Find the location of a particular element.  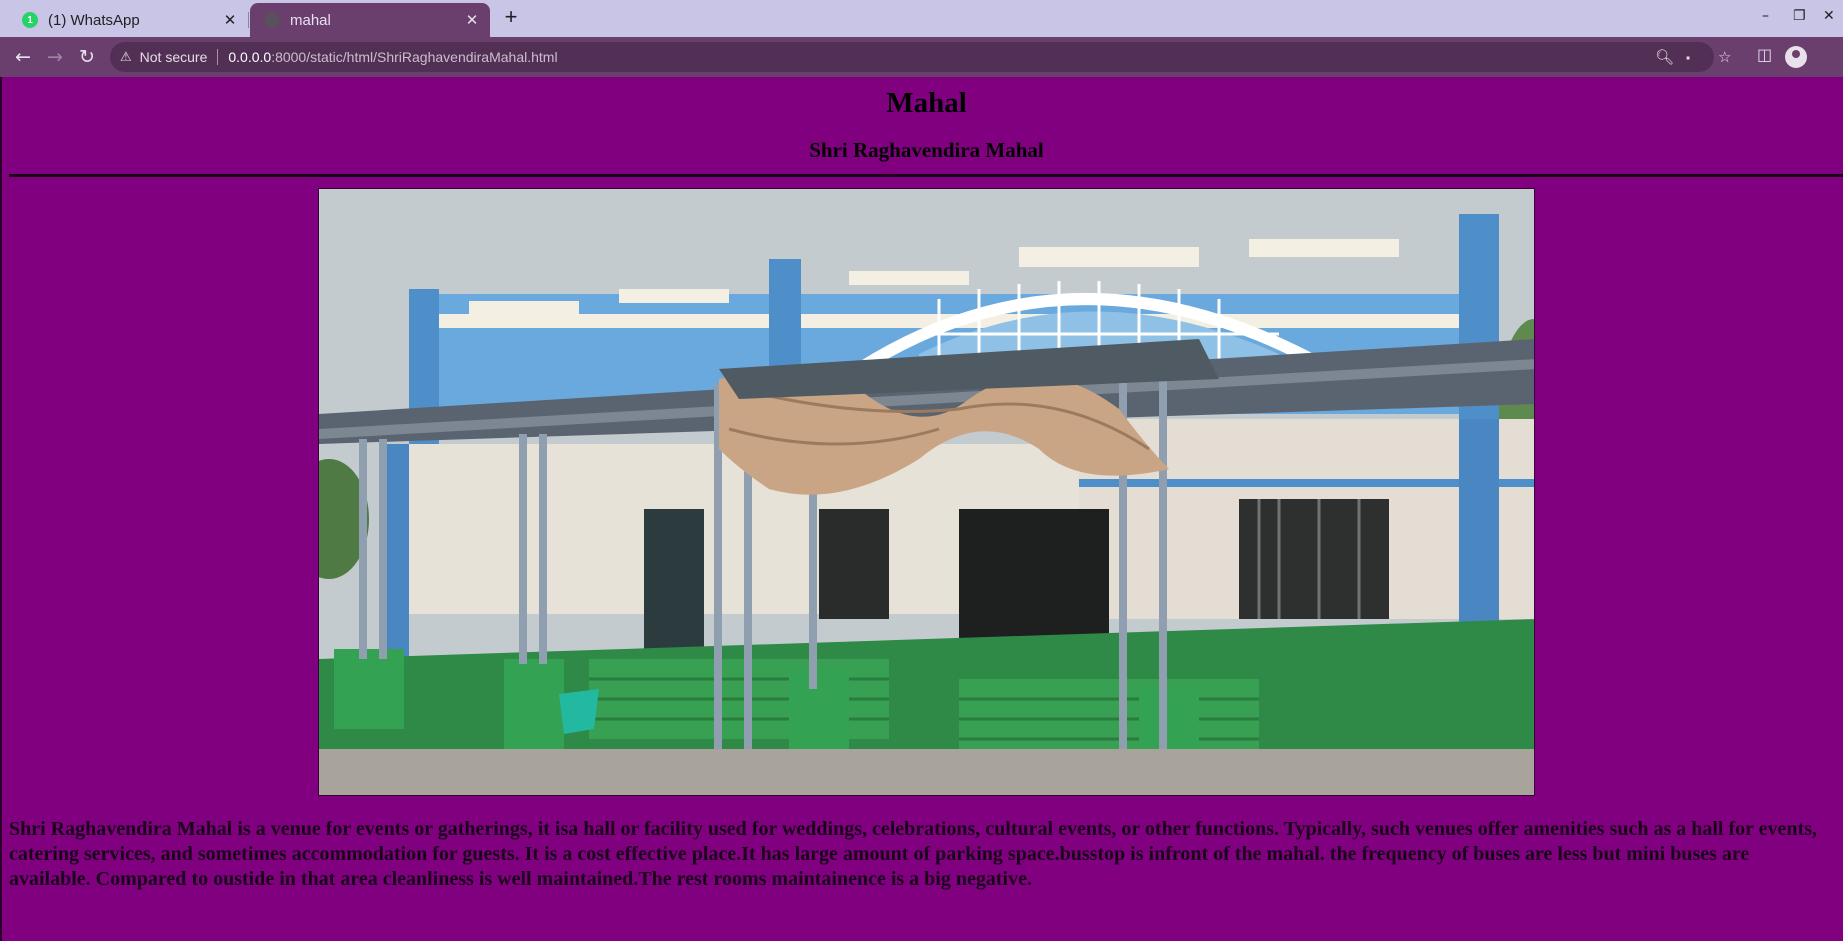

tab-divider is located at coordinates (248, 20).